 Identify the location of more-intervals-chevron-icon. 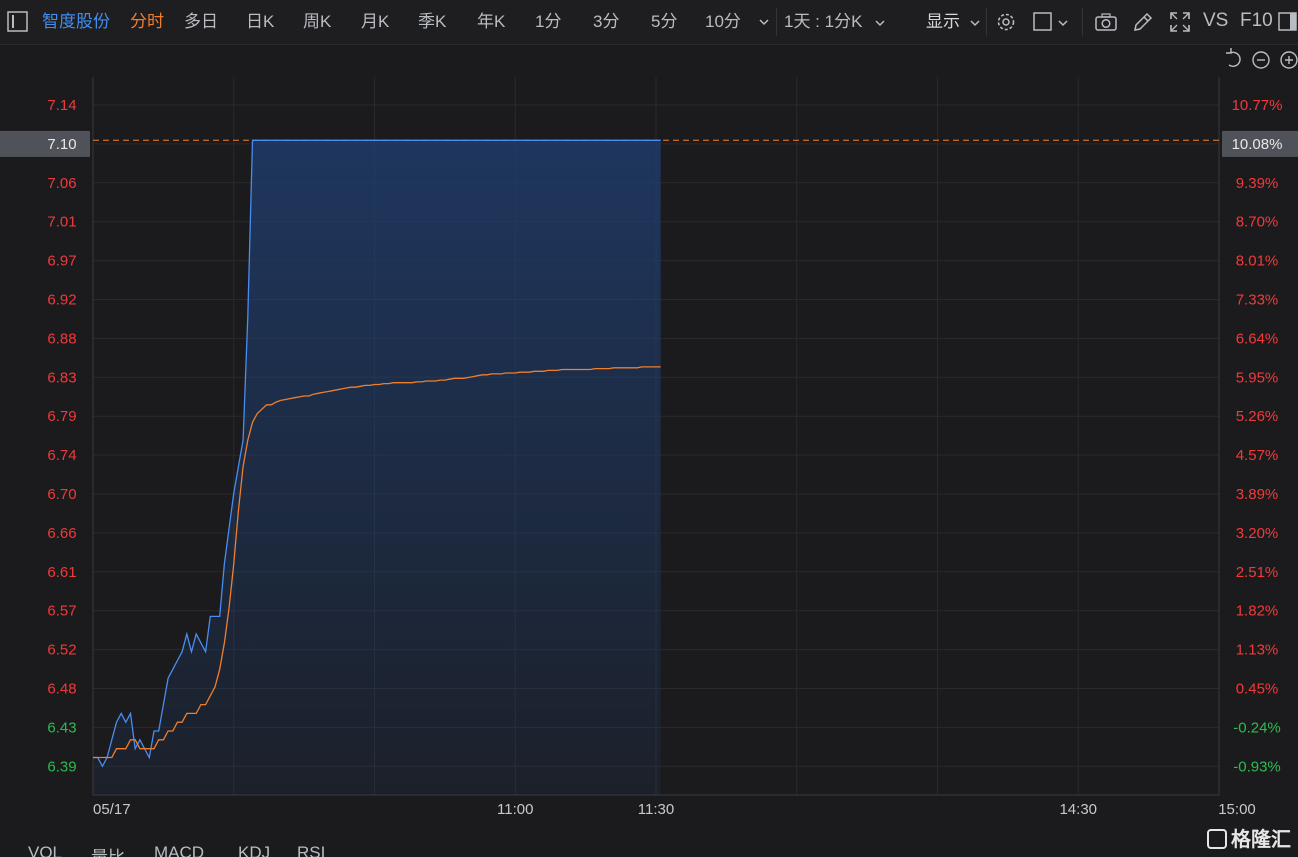
(764, 24).